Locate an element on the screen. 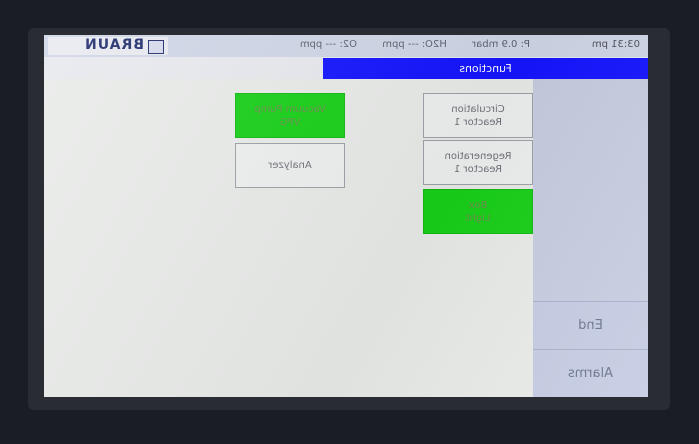 Image resolution: width=699 pixels, height=444 pixels. sensor-readings: P: 0.9 mbar H2O: --- ppm O2: --- ppm is located at coordinates (404, 44).